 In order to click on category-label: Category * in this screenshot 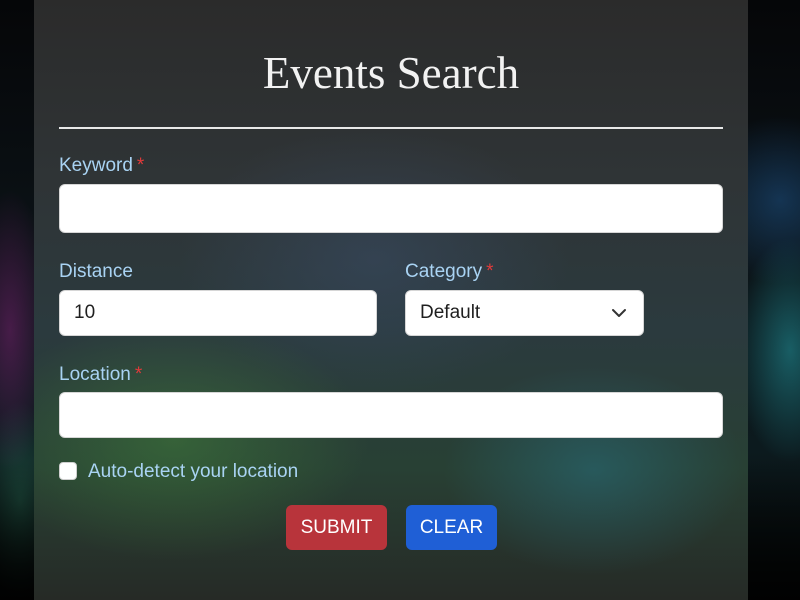, I will do `click(449, 272)`.